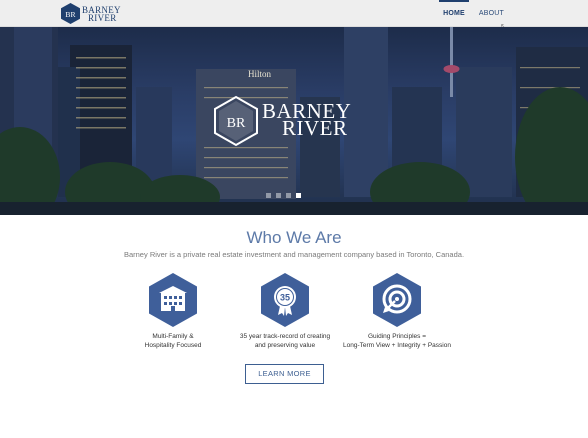  I want to click on logo-line2: RIVER, so click(102, 17).